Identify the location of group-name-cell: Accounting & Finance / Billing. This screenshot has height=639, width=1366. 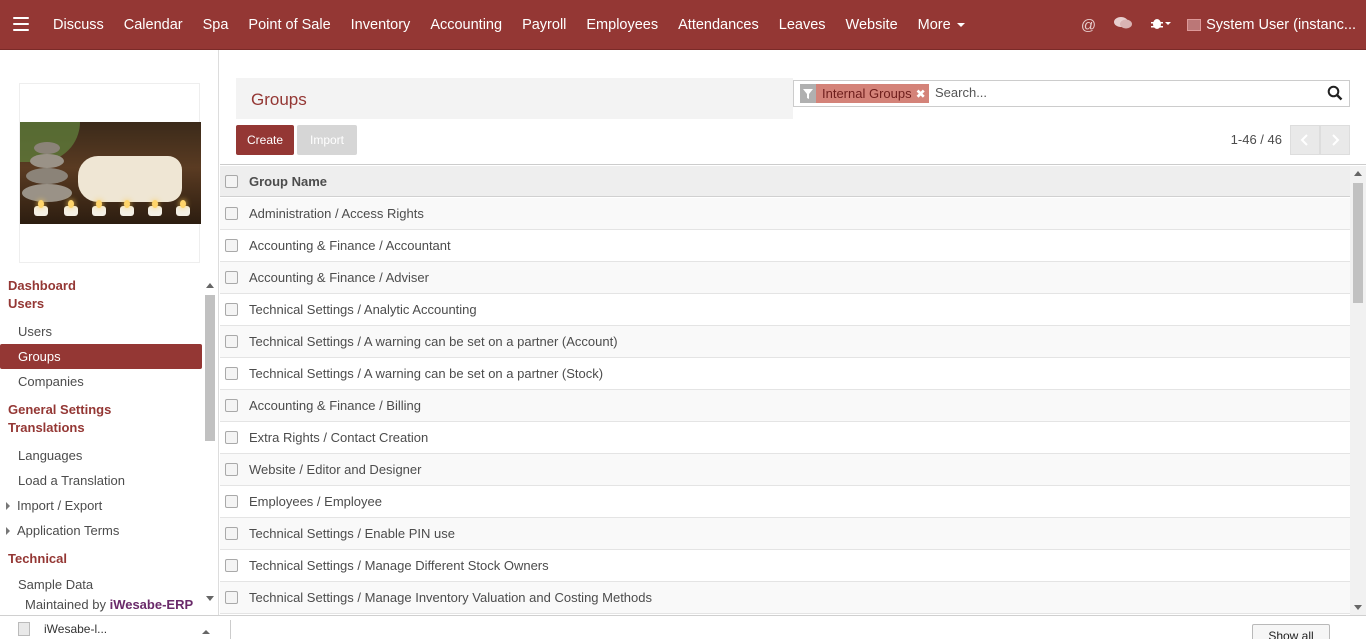
(335, 405).